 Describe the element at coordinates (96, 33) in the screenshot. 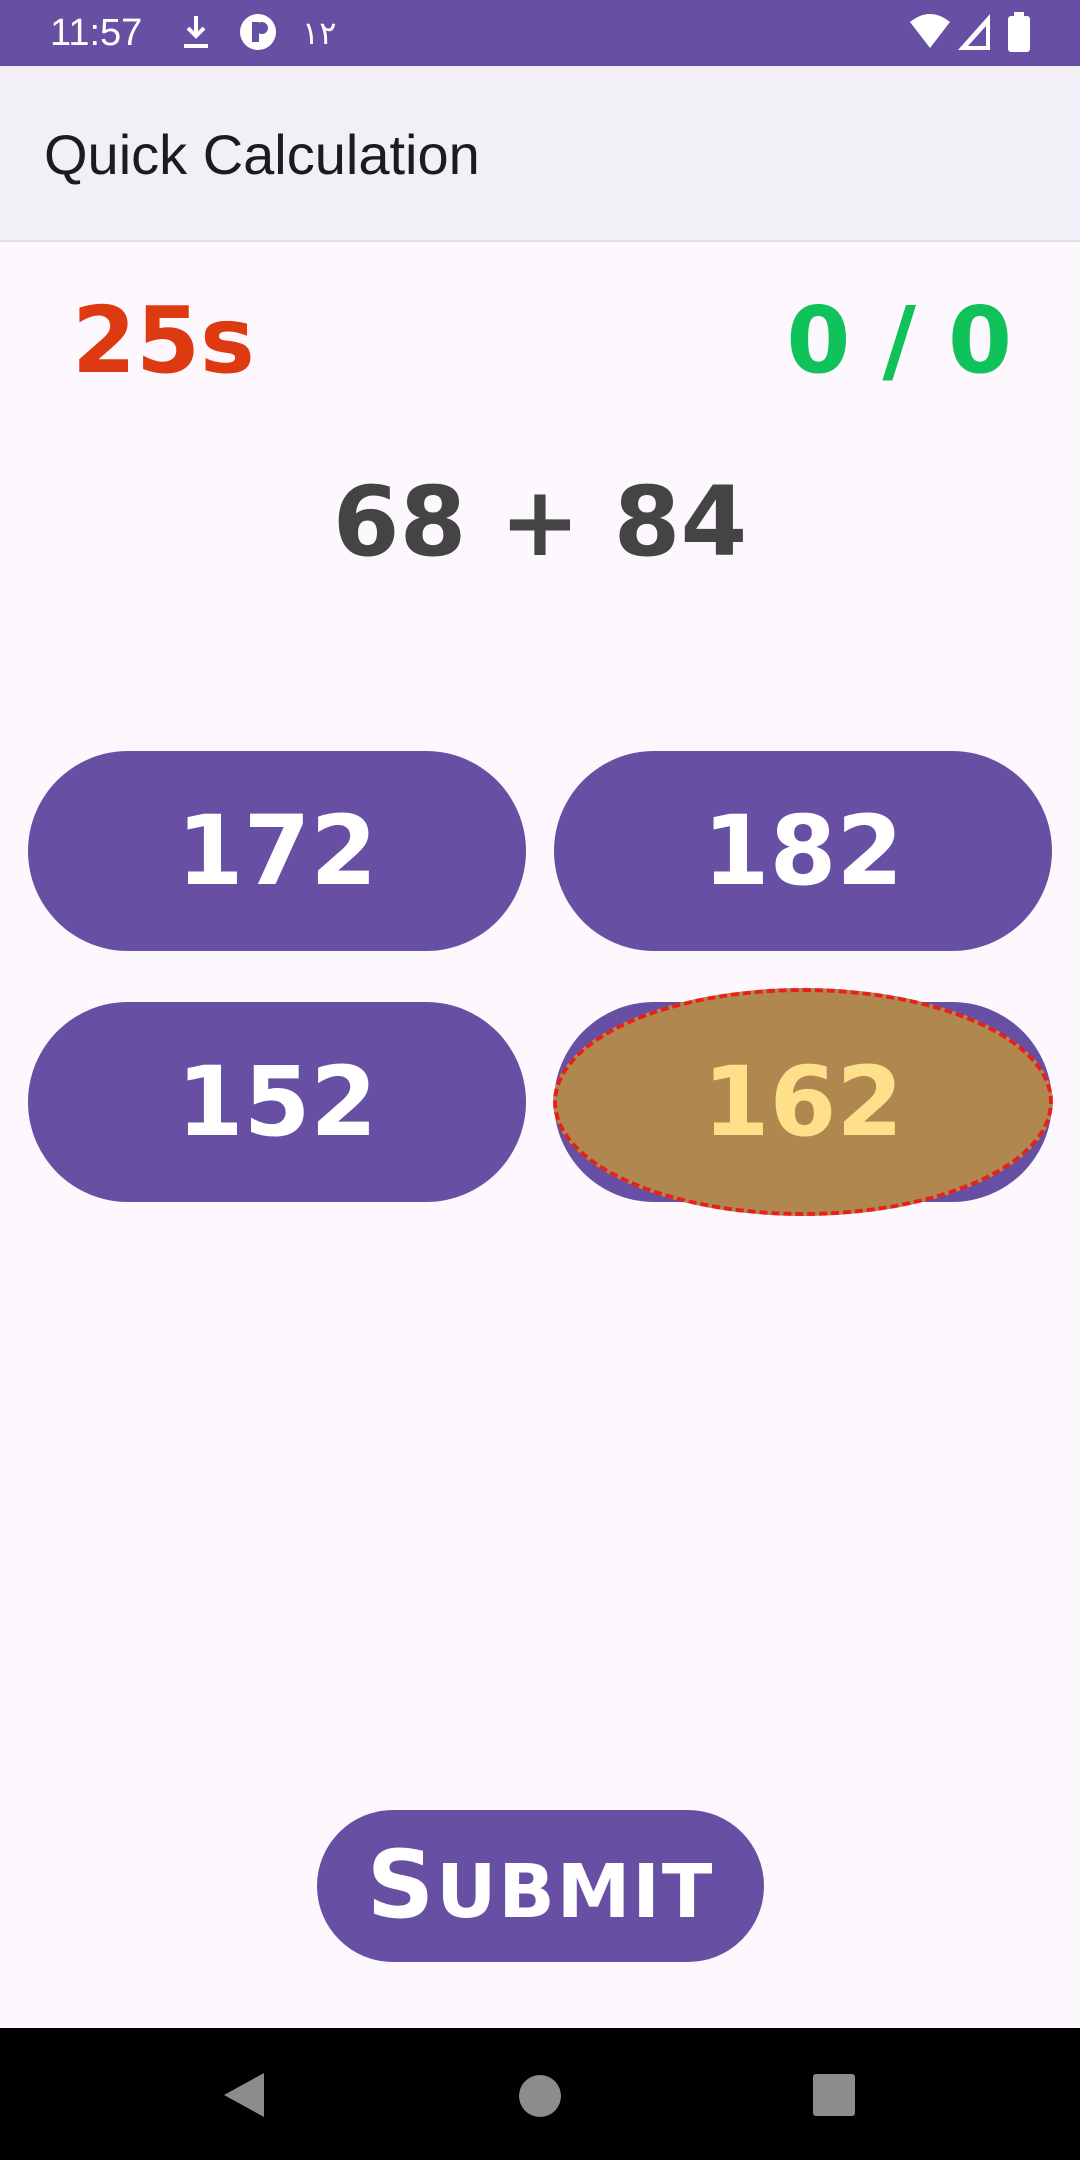

I see `status-time: 11:57` at that location.